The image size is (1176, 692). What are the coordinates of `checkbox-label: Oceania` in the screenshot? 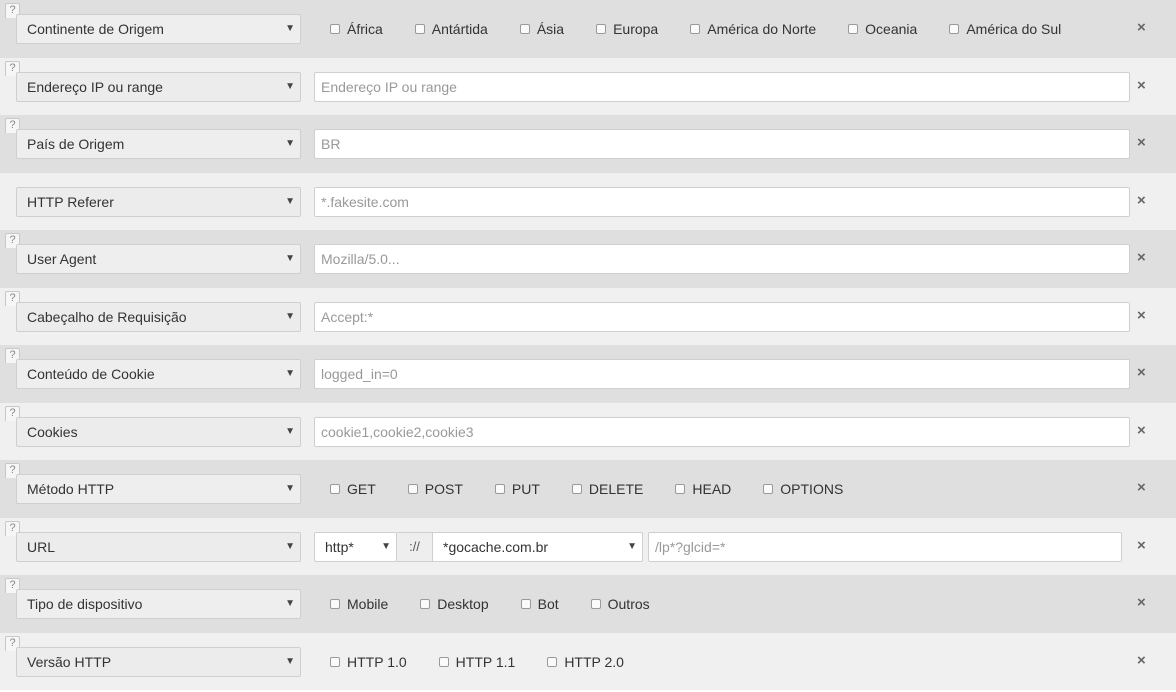 It's located at (891, 29).